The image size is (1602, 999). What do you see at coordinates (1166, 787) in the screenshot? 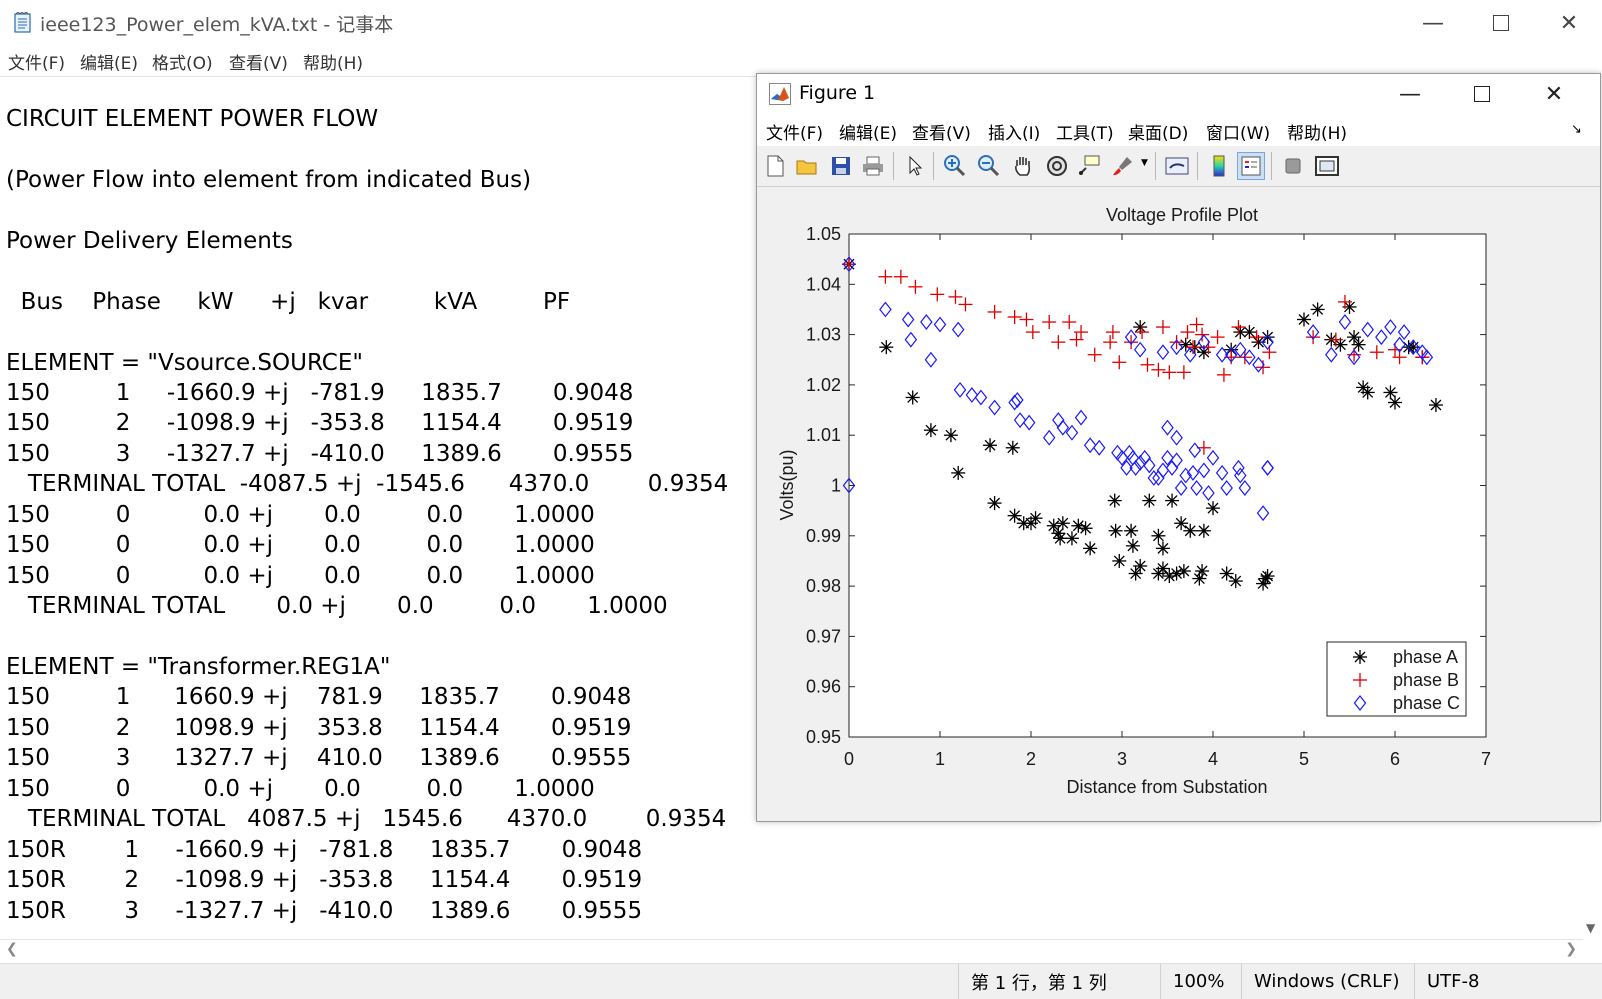
I see `x-axis-label: Distance from Substation` at bounding box center [1166, 787].